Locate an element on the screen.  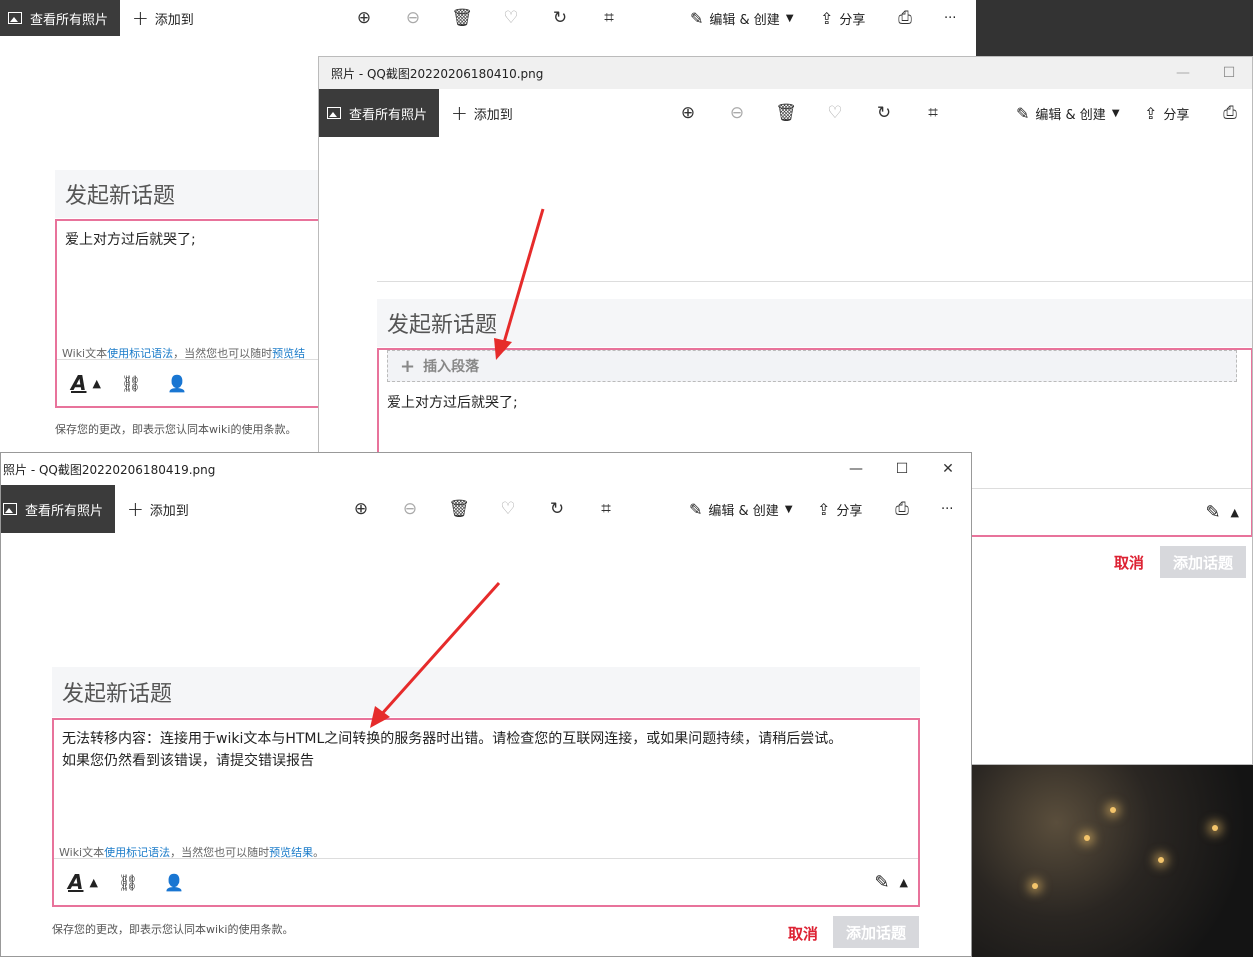
insert-paragraph-label: 插入段落 is located at coordinates (451, 367).